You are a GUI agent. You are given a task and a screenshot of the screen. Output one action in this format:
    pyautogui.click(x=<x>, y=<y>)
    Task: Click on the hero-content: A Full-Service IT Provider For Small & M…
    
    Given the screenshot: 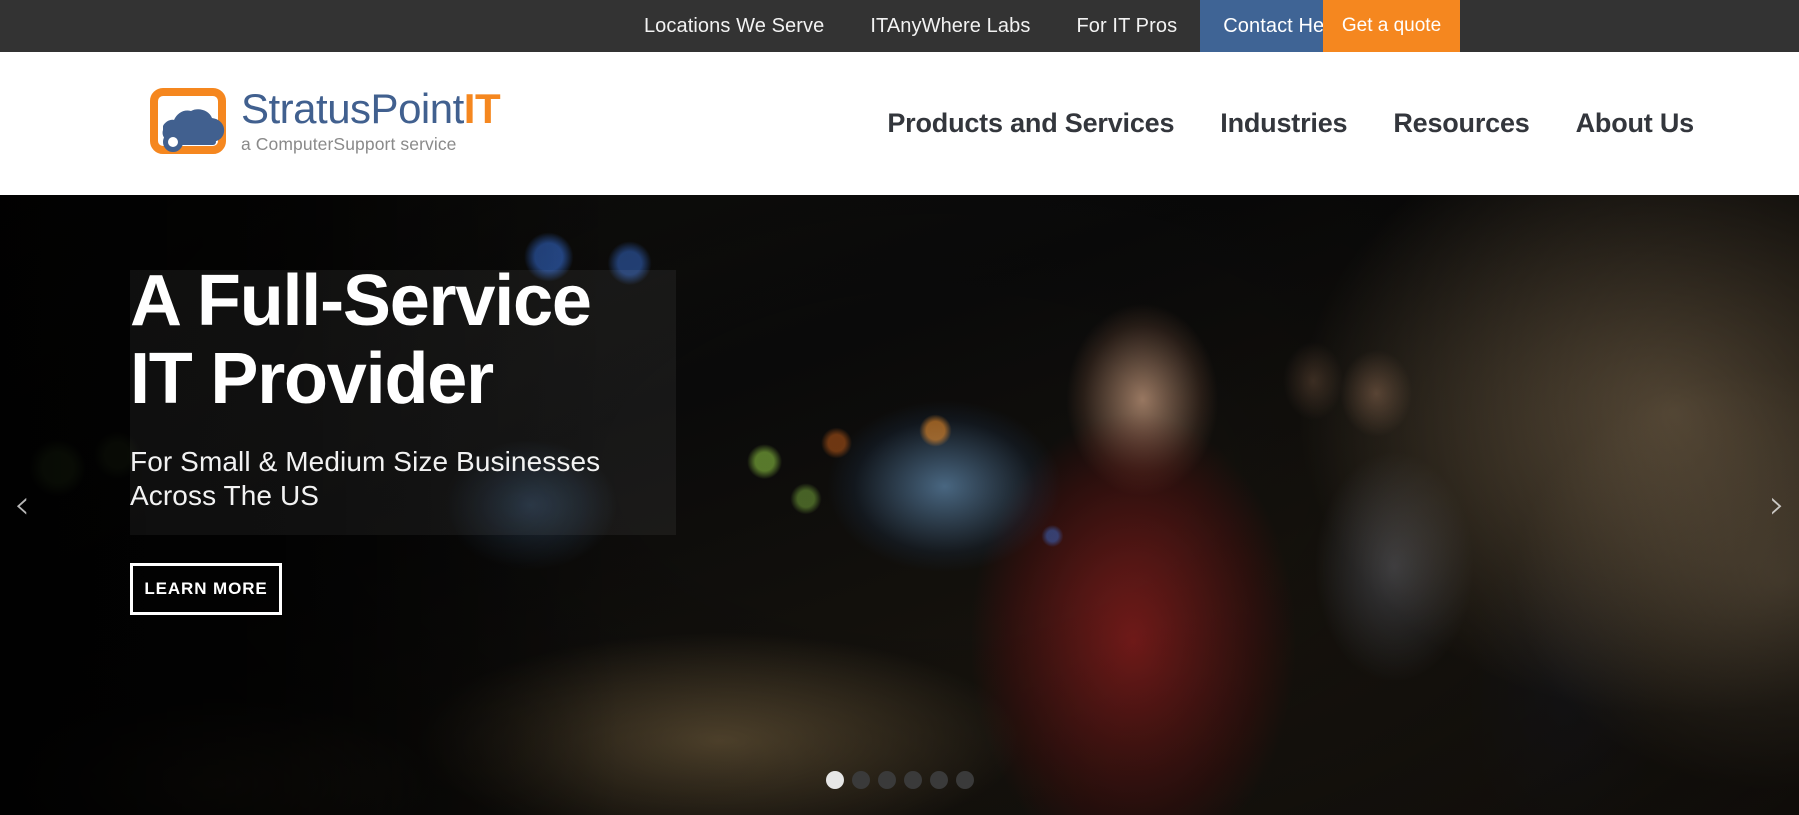 What is the action you would take?
    pyautogui.click(x=410, y=438)
    